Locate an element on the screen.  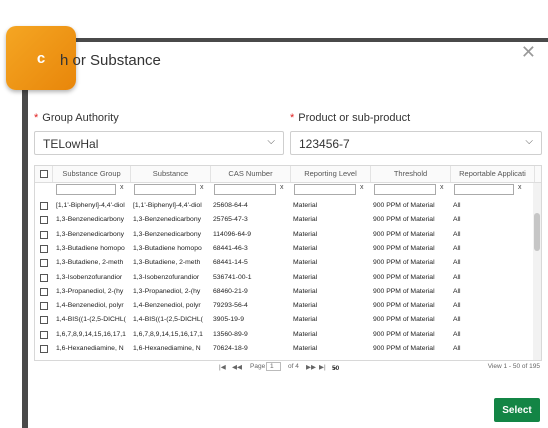
scrollbar-thumb is located at coordinates (537, 232).